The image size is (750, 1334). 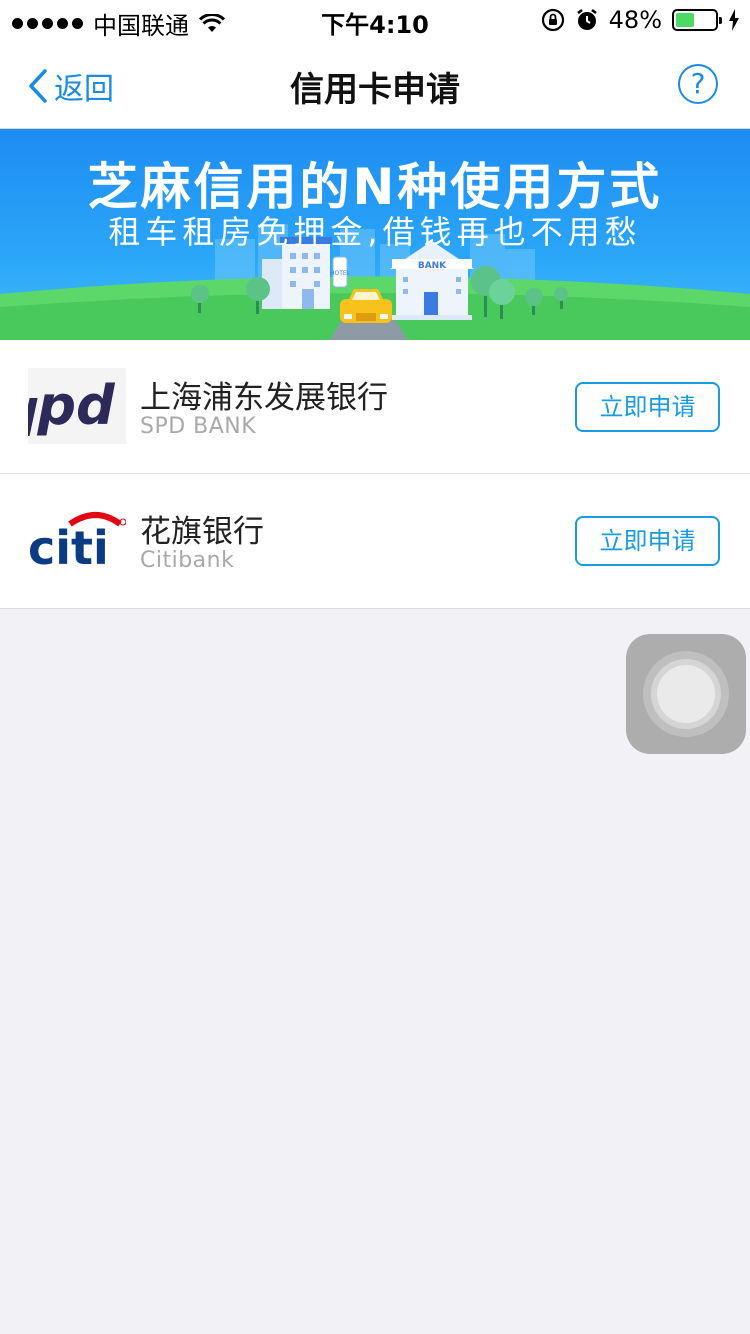 I want to click on banner-subtitle: 租车租房免押金,借钱再也不用愁, so click(x=375, y=232).